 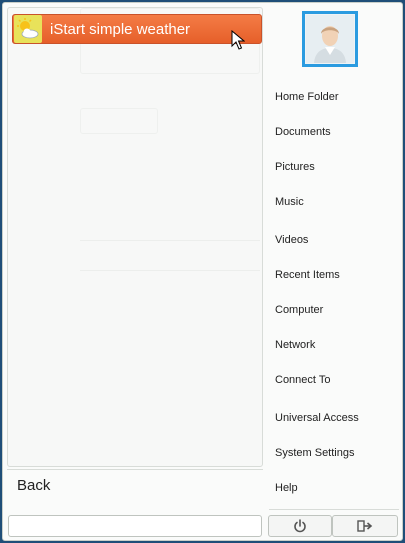 What do you see at coordinates (307, 97) in the screenshot?
I see `place-home-folder: Home Folder` at bounding box center [307, 97].